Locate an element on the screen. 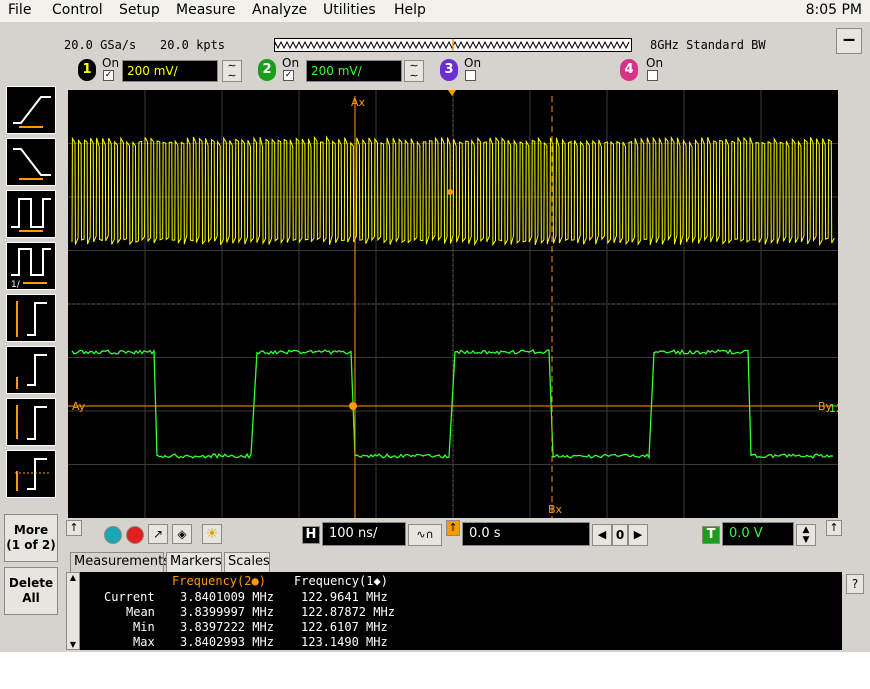 The height and width of the screenshot is (689, 870). row-value-2: 123.1490 MHz is located at coordinates (344, 642).